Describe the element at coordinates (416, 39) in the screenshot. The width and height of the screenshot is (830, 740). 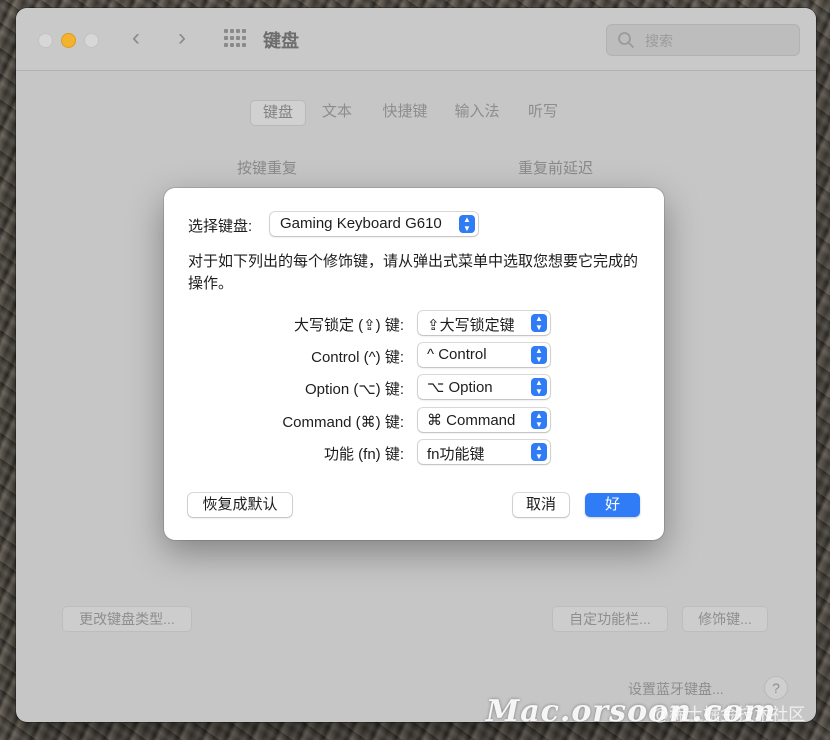
I see `title-bar: ‹ › 键盘 搜索` at that location.